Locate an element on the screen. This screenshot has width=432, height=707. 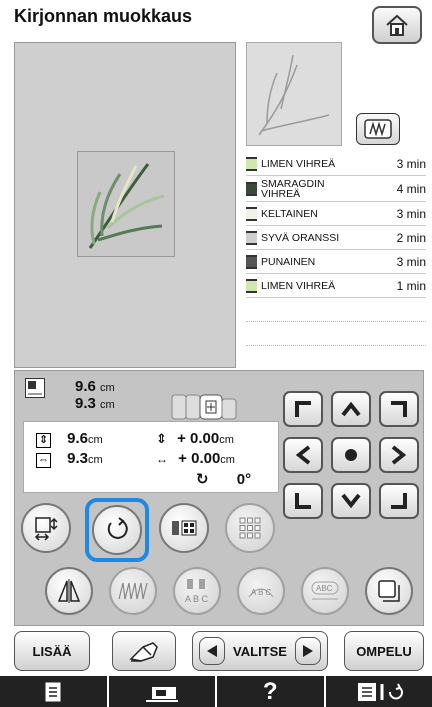
thread-card-icon is located at coordinates (378, 129).